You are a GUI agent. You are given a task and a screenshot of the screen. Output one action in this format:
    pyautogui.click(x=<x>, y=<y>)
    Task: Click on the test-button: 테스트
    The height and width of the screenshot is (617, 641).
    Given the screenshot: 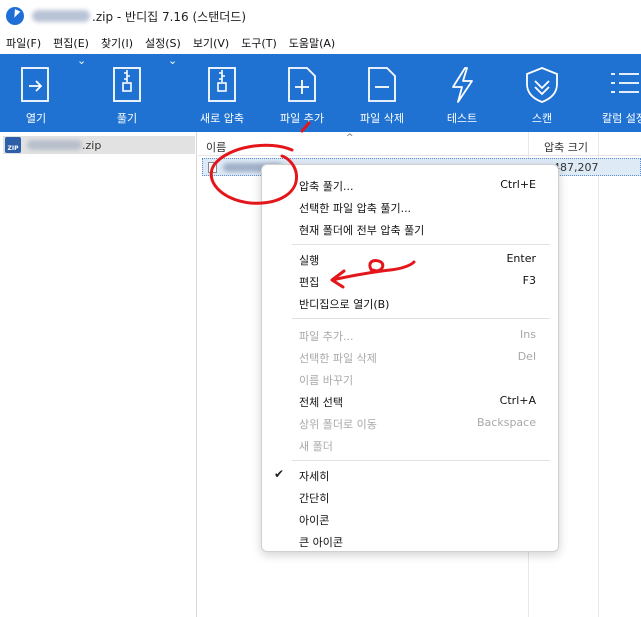 What is the action you would take?
    pyautogui.click(x=462, y=93)
    